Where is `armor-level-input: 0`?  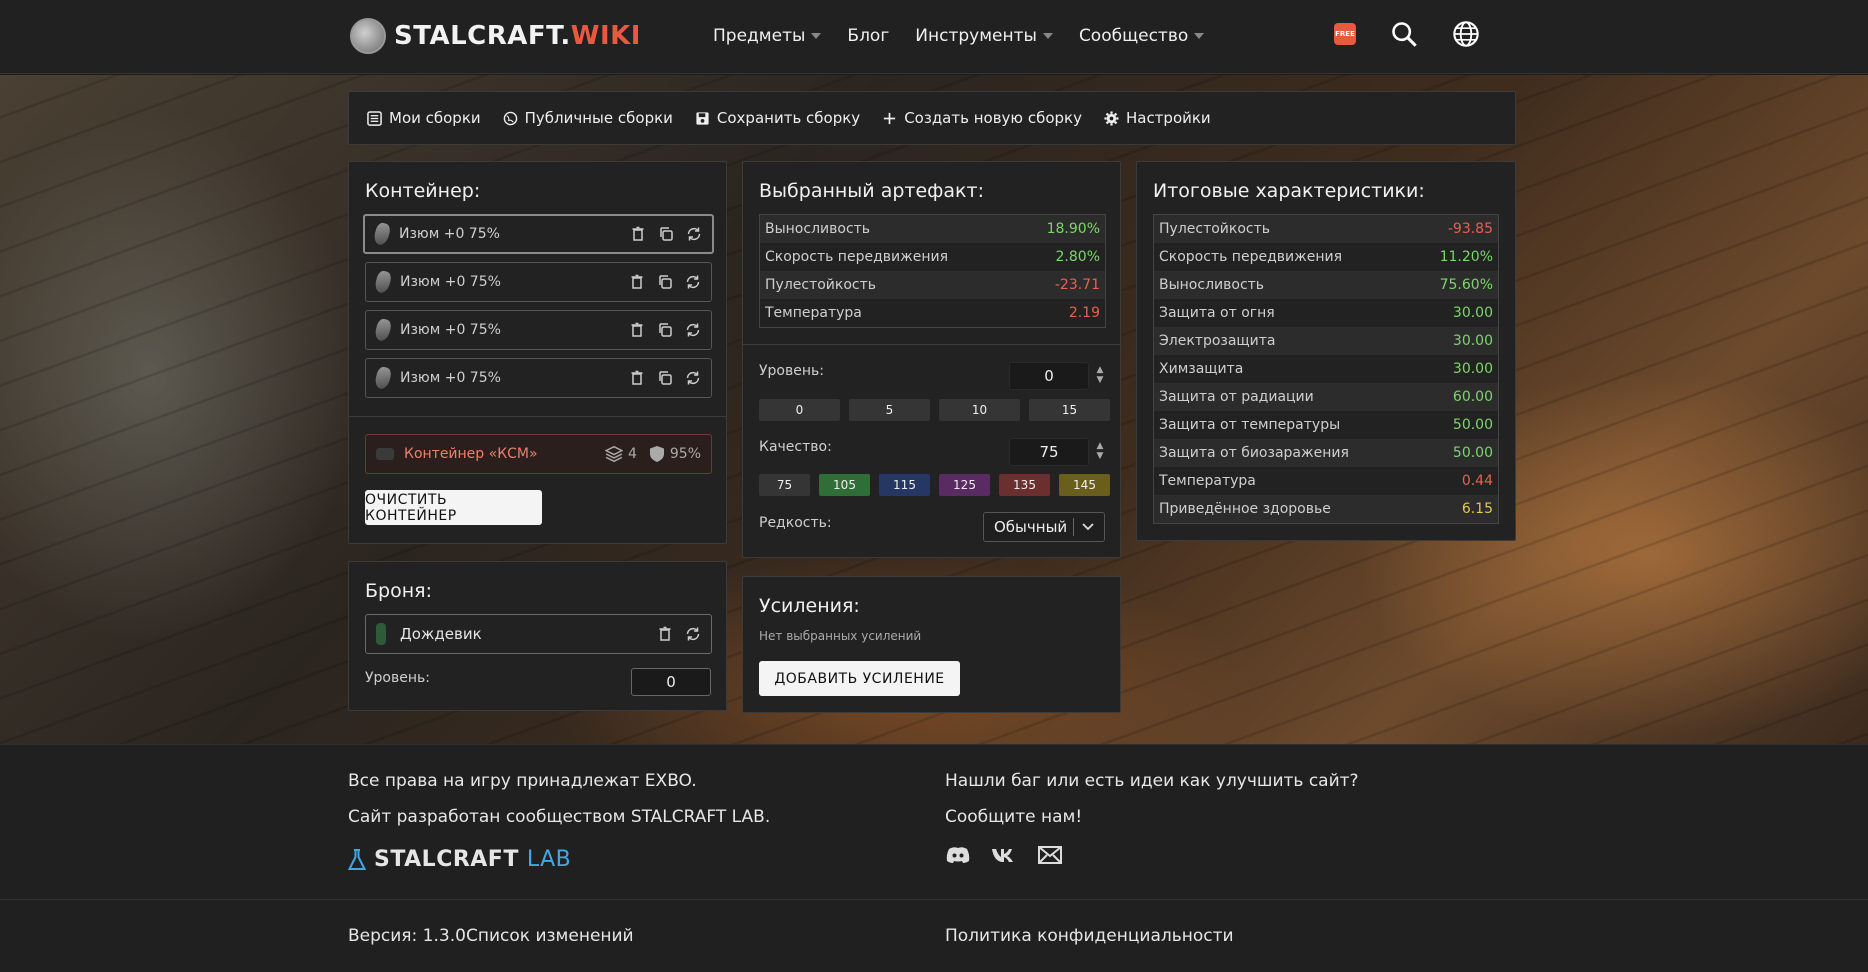
armor-level-input: 0 is located at coordinates (671, 682).